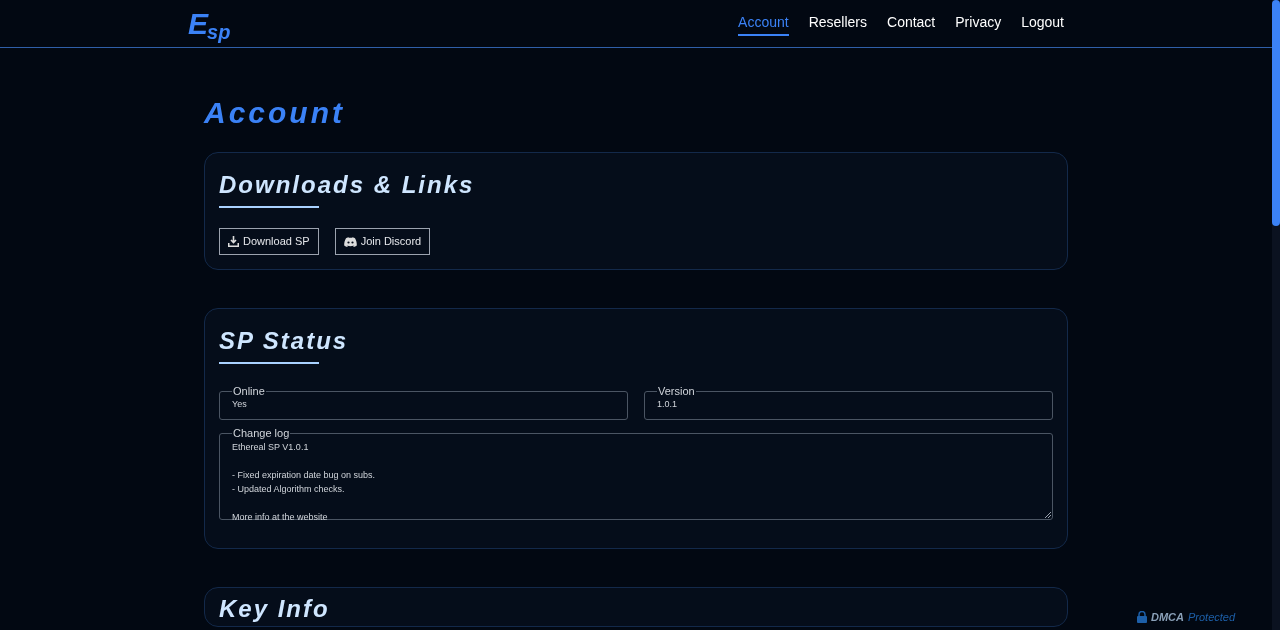  Describe the element at coordinates (1186, 617) in the screenshot. I see `badge: DMCA Protected` at that location.